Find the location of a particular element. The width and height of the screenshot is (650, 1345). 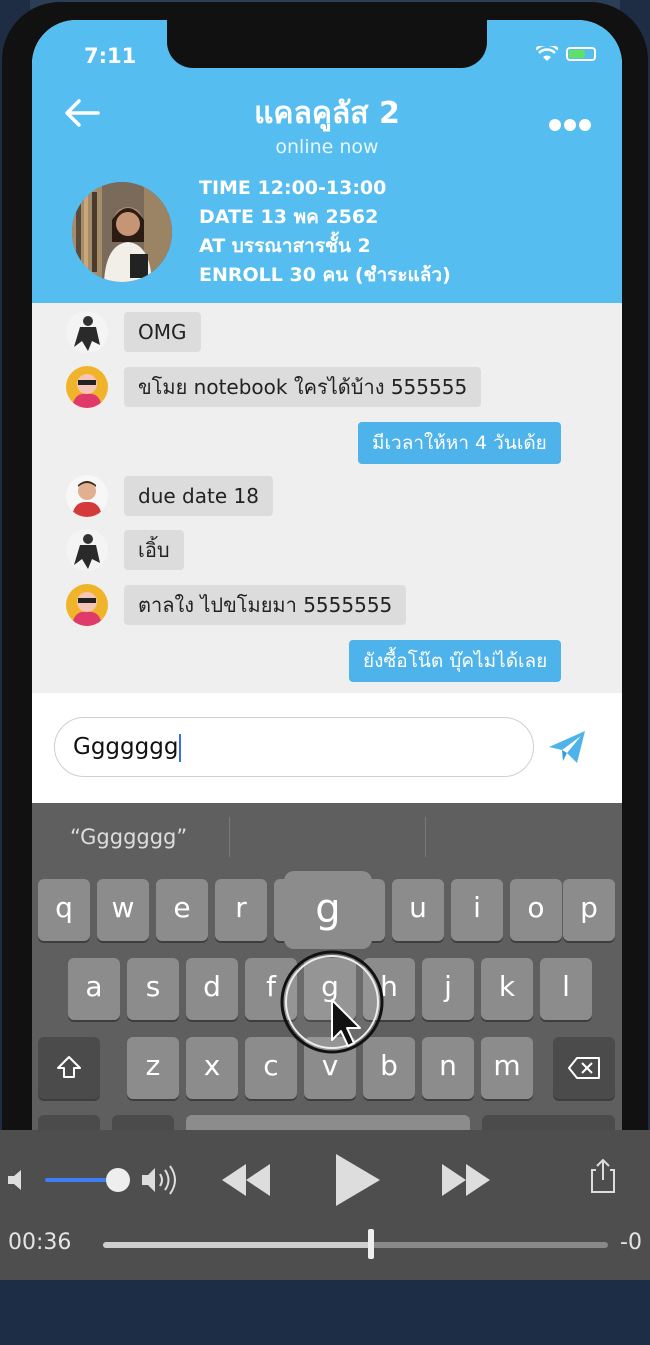

chat-title: แคลคูลัส 2 is located at coordinates (327, 113).